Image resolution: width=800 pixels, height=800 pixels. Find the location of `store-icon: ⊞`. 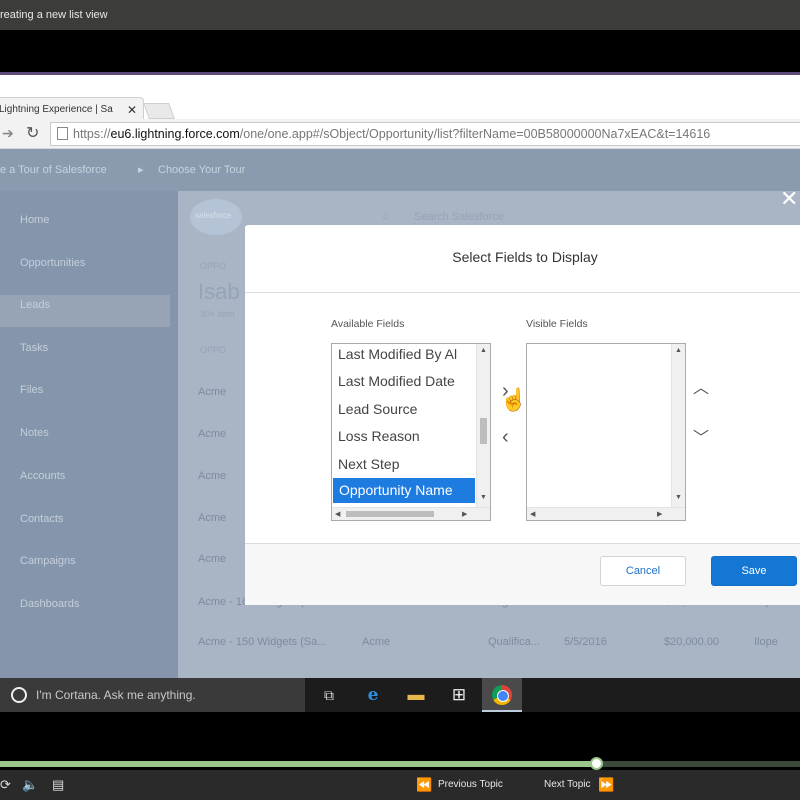

store-icon: ⊞ is located at coordinates (459, 695).